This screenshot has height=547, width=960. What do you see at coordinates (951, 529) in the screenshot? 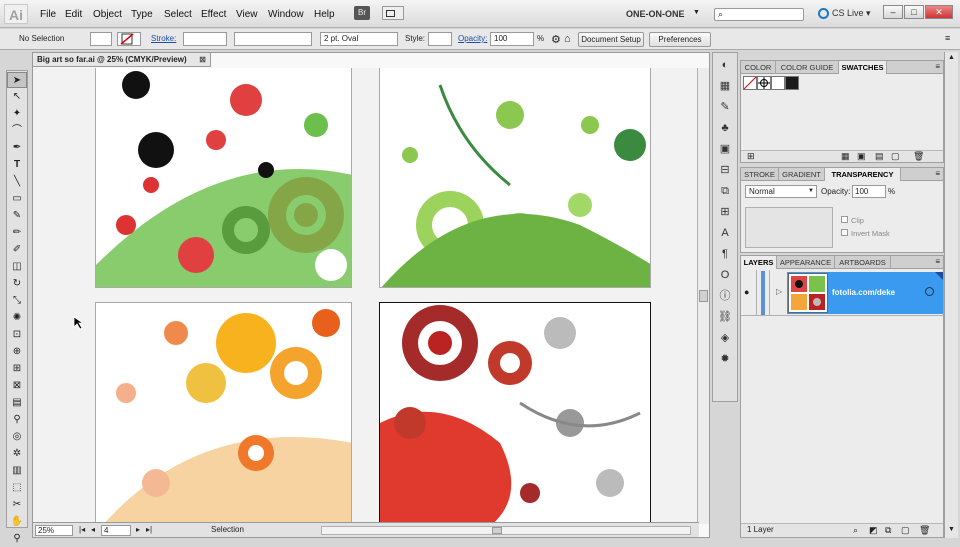
I see `scroll-down-icon: ▼` at bounding box center [951, 529].